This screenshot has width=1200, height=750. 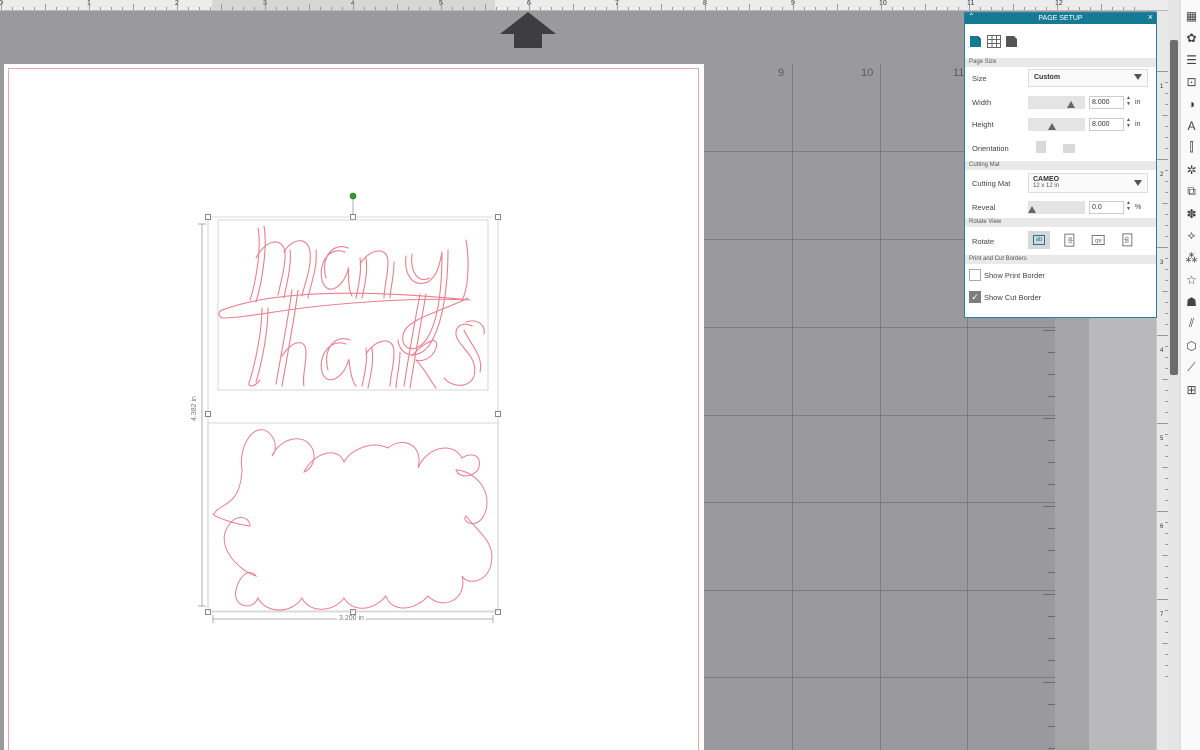 I want to click on width-input: 8.000, so click(x=1106, y=102).